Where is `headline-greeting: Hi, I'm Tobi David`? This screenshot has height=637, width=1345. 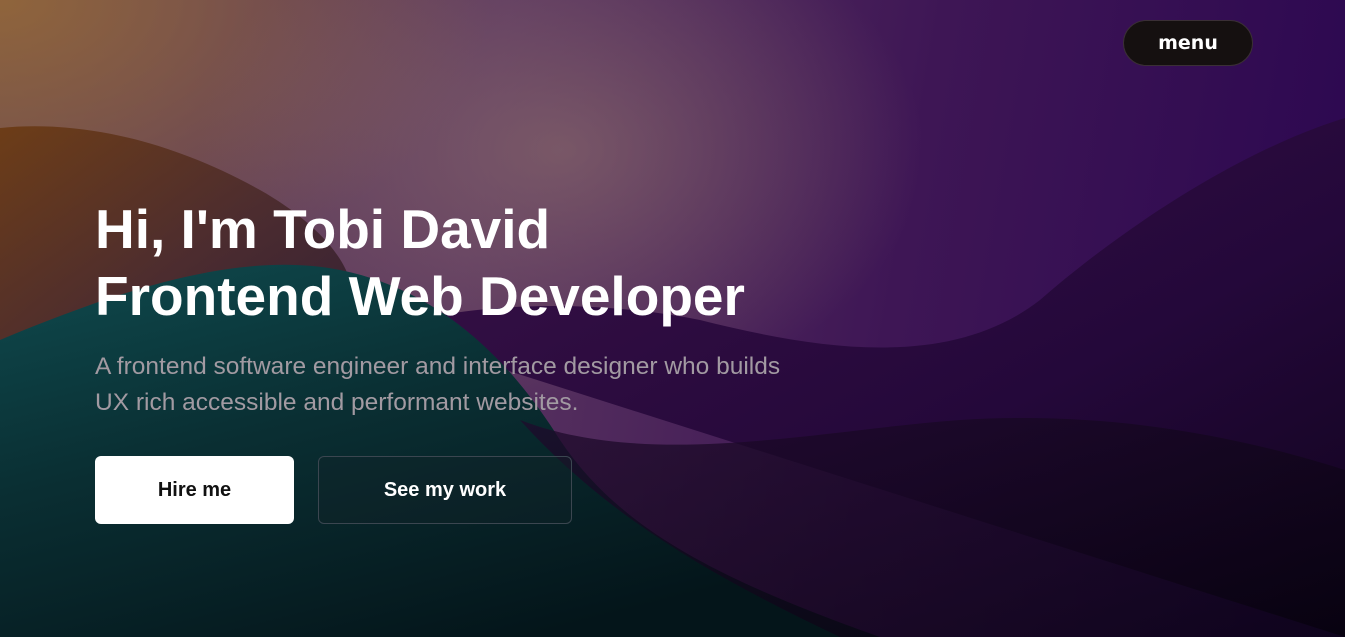 headline-greeting: Hi, I'm Tobi David is located at coordinates (323, 229).